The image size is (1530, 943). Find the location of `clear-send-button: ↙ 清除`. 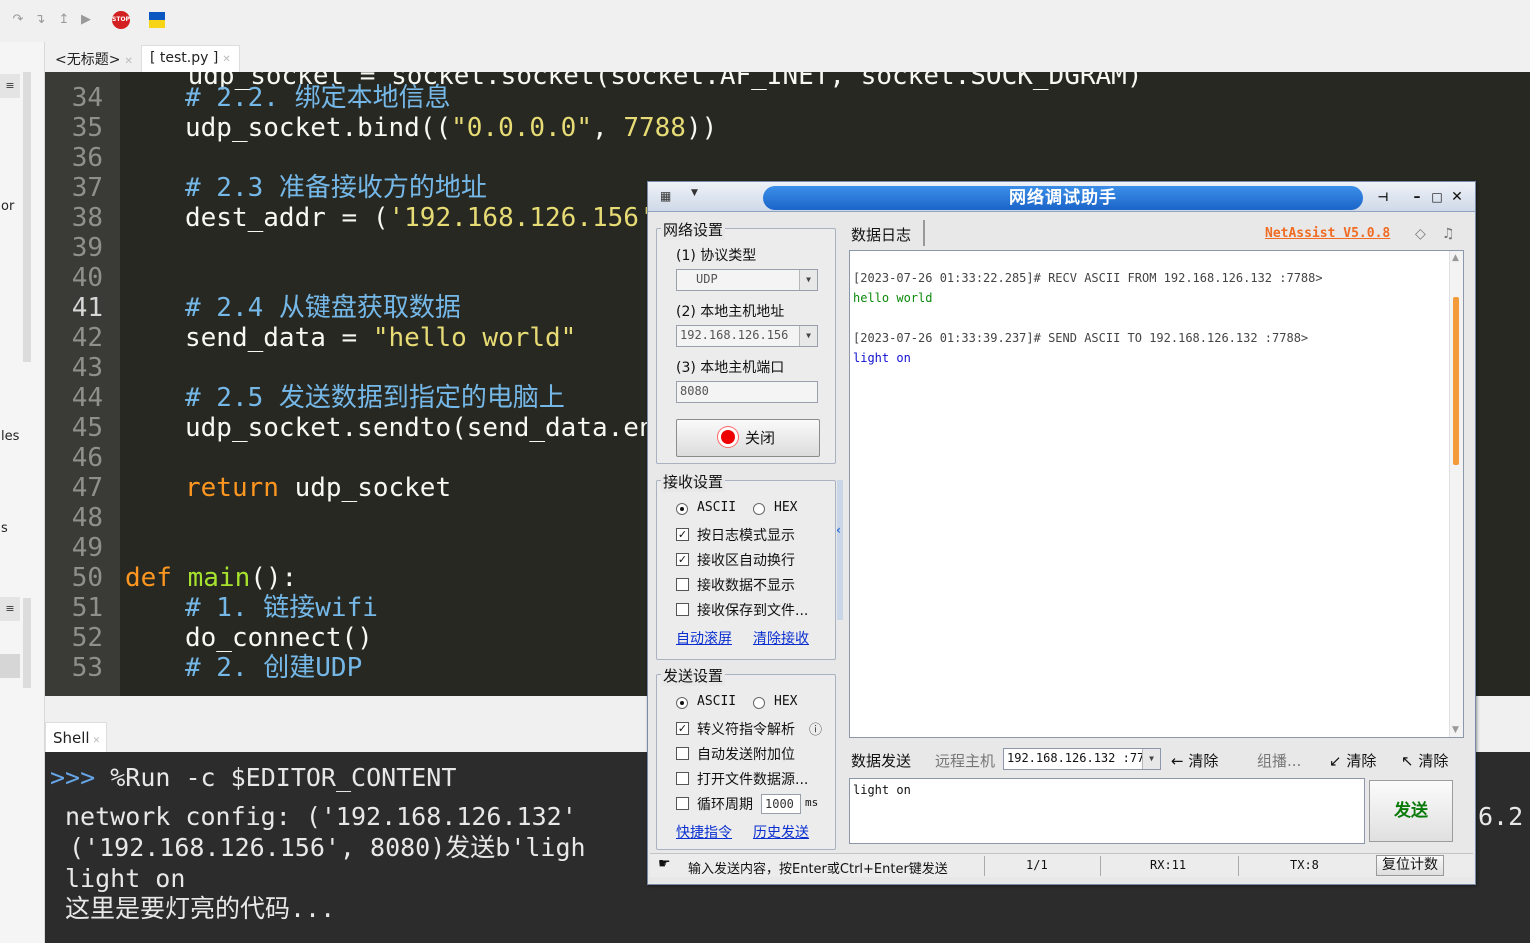

clear-send-button: ↙ 清除 is located at coordinates (1352, 760).